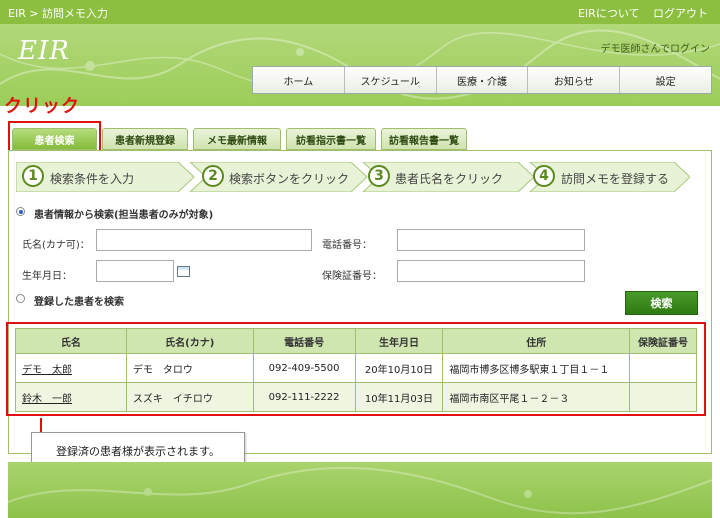  I want to click on patient-name-cell: デモ 太郎, so click(71, 368).